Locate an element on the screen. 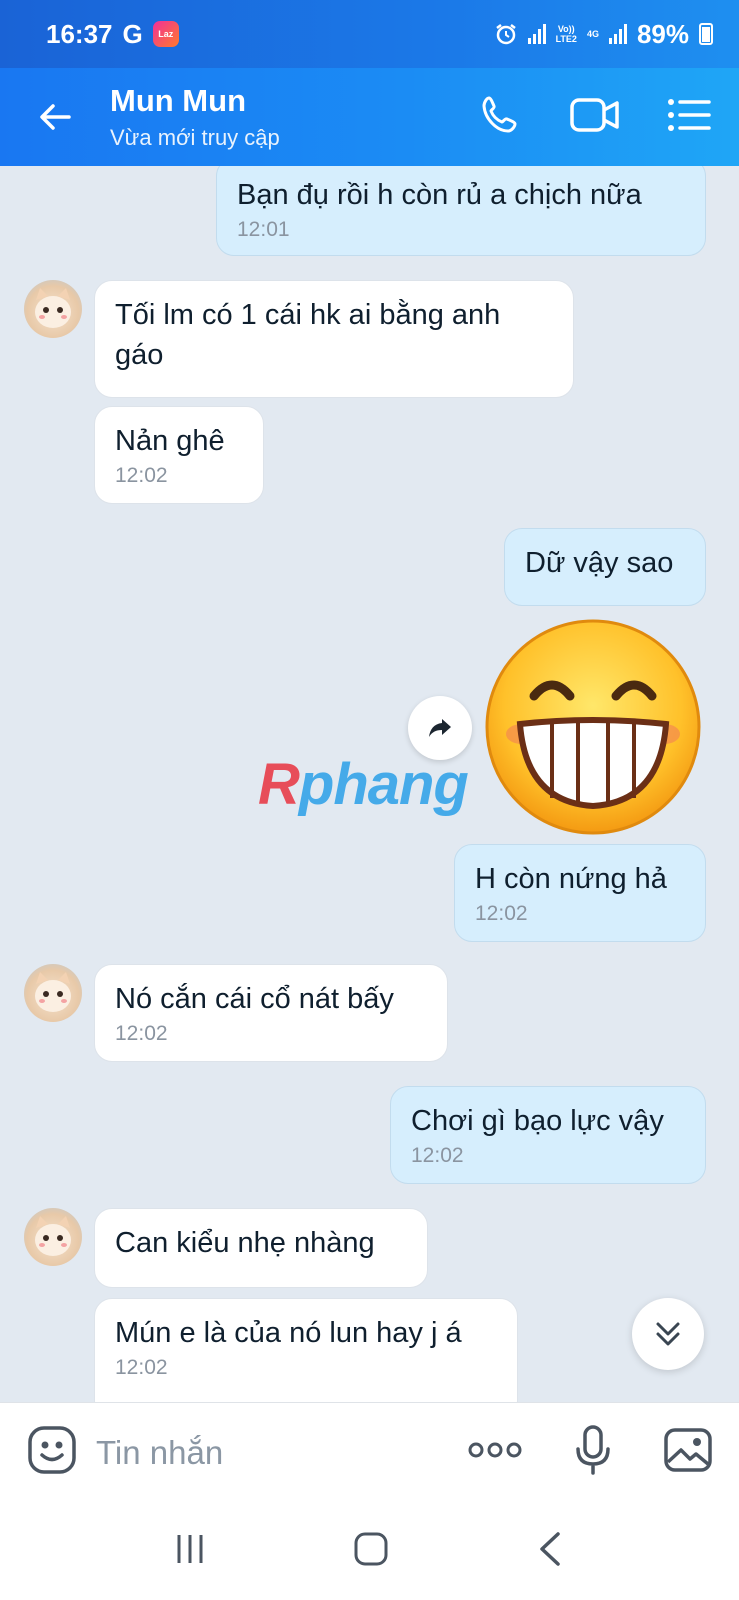 The width and height of the screenshot is (739, 1600). home-button is located at coordinates (371, 1551).